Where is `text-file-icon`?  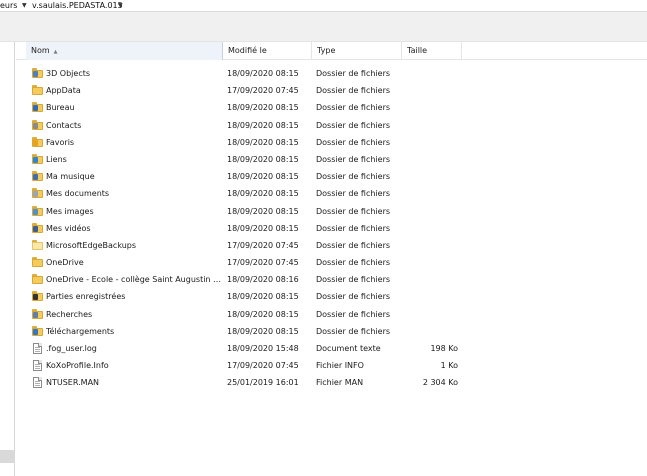
text-file-icon is located at coordinates (37, 348).